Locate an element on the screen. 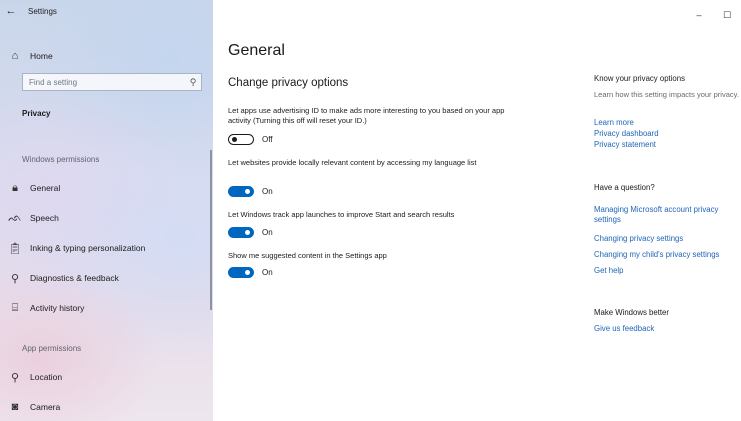 The image size is (741, 421). privacy-statement-link: Privacy statement is located at coordinates (666, 145).